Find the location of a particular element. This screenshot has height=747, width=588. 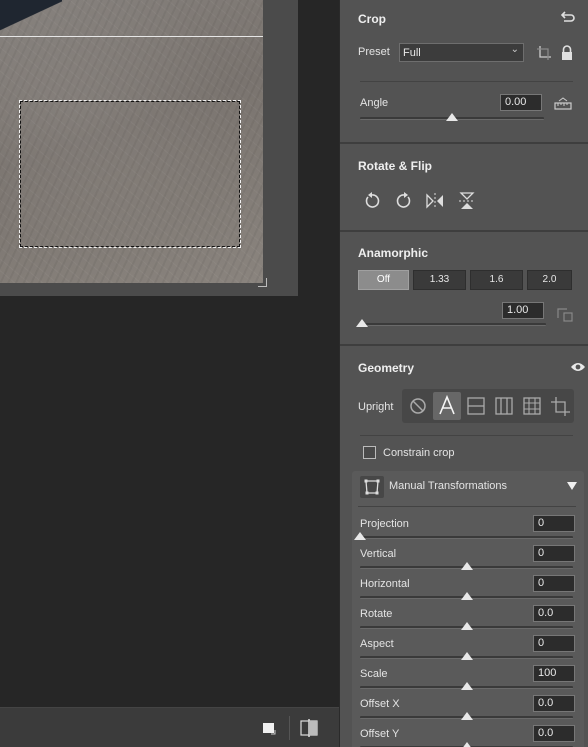

eye-icon is located at coordinates (578, 368).